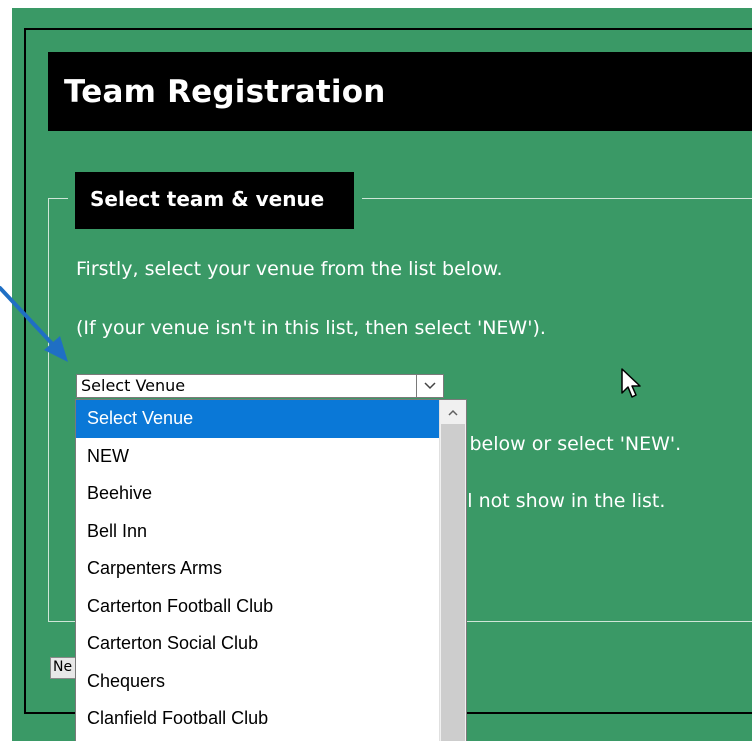 The height and width of the screenshot is (741, 752). I want to click on scroll-thumb, so click(453, 582).